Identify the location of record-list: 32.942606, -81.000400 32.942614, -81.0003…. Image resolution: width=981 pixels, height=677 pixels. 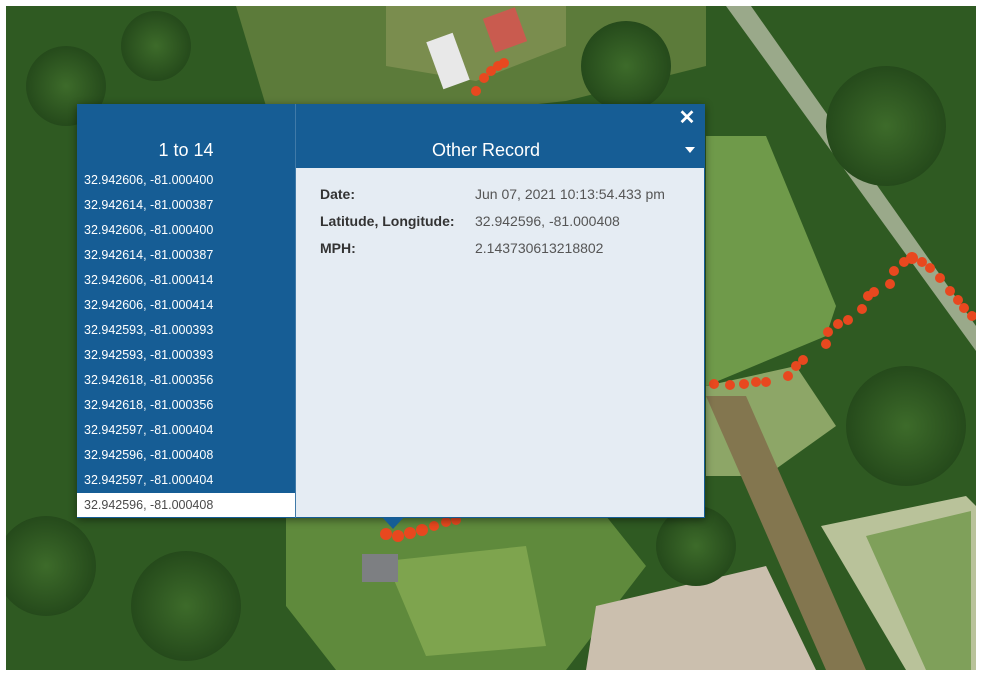
(186, 343).